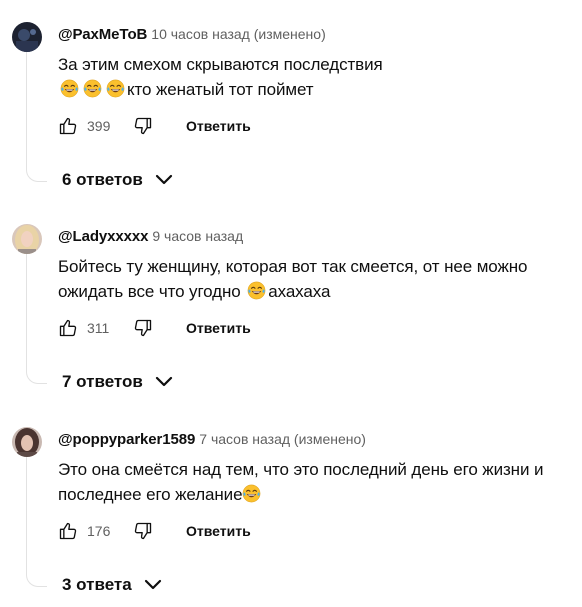 The width and height of the screenshot is (582, 607). What do you see at coordinates (98, 328) in the screenshot?
I see `like-count: 311` at bounding box center [98, 328].